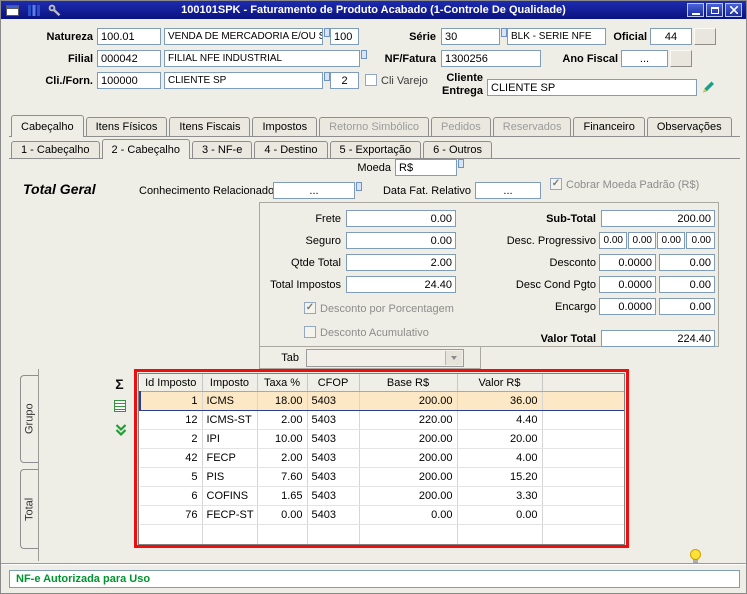 This screenshot has height=594, width=747. Describe the element at coordinates (500, 458) in the screenshot. I see `cell-valor: 4.00` at that location.